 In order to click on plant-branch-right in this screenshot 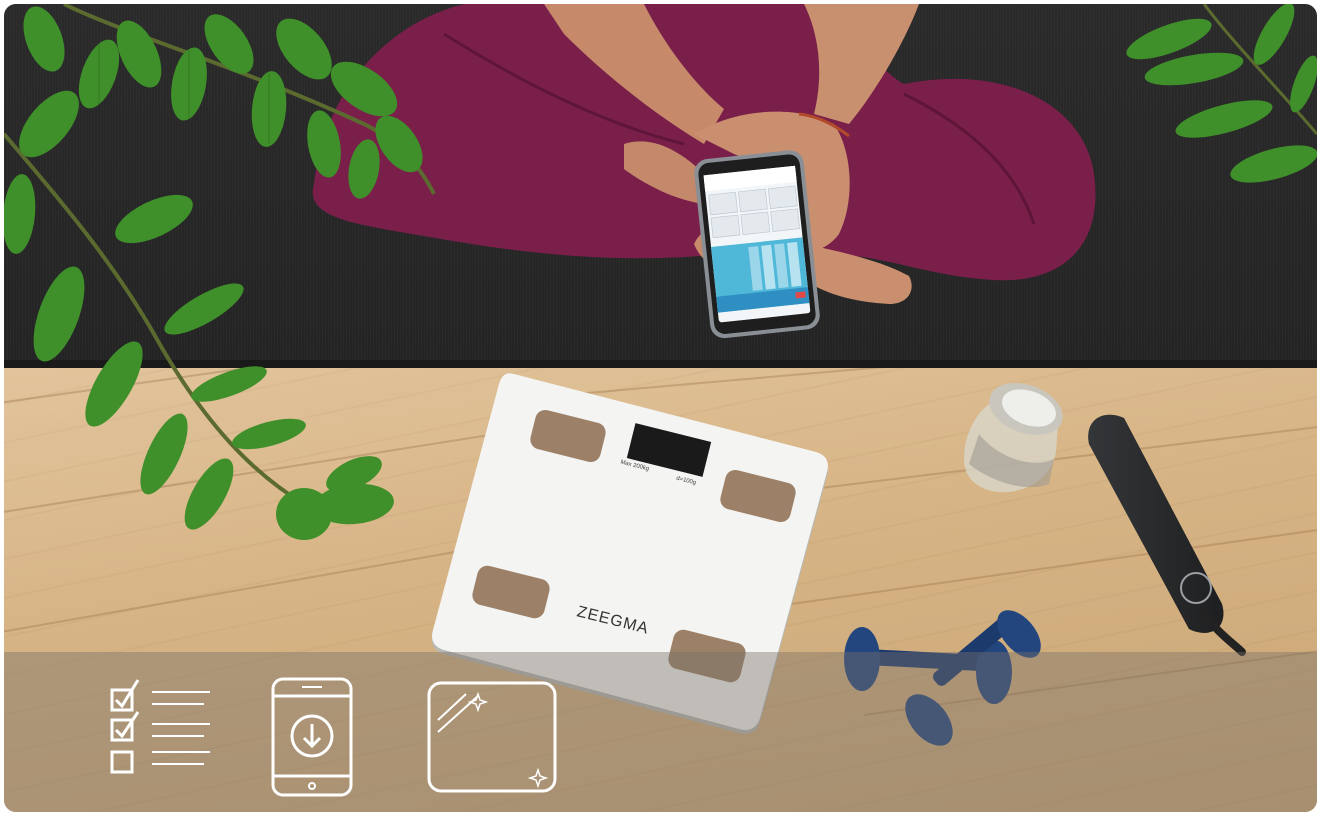, I will do `click(1221, 93)`.